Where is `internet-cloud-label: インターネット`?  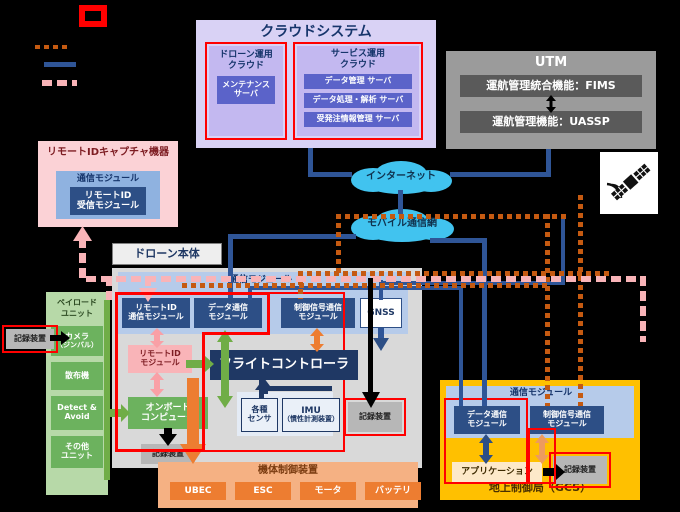 internet-cloud-label: インターネット is located at coordinates (401, 177).